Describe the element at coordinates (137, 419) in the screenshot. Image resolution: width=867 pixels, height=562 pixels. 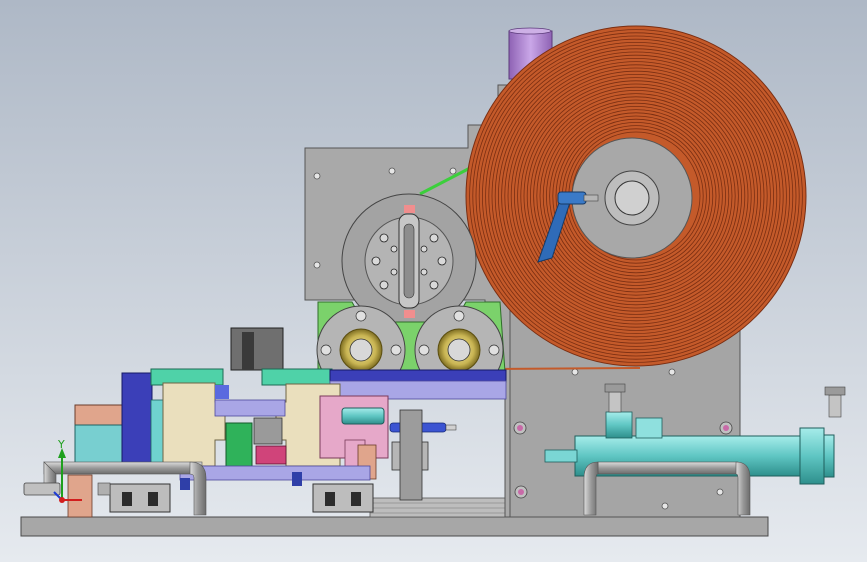
I see `left-navy-wall` at that location.